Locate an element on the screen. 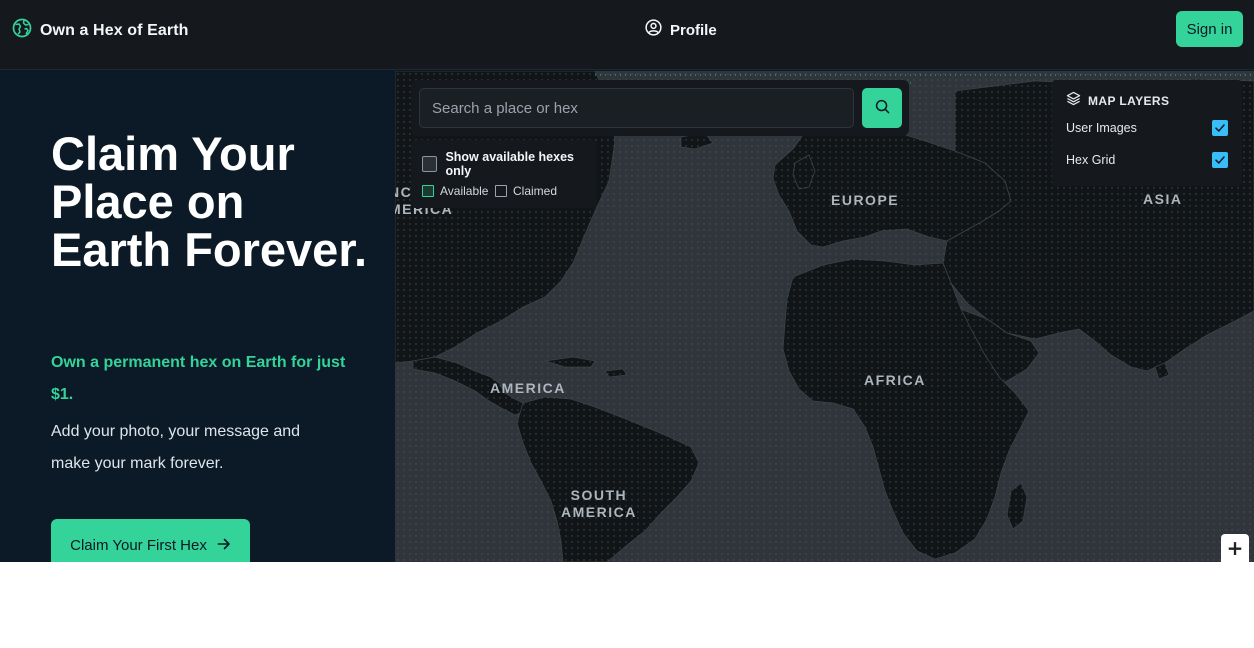  arrow-right-icon is located at coordinates (224, 545).